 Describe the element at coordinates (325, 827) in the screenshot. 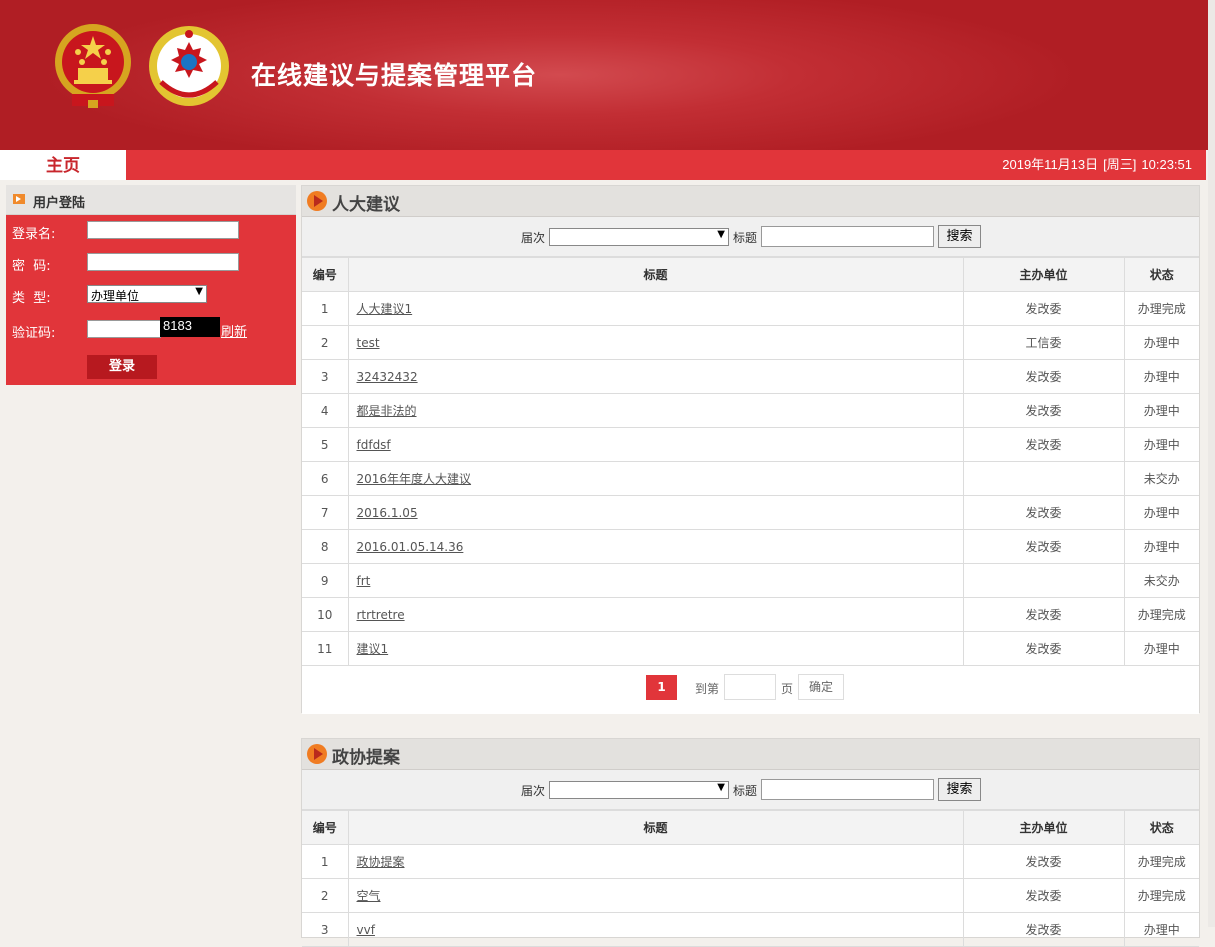

I see `col-no-header: 编号` at that location.